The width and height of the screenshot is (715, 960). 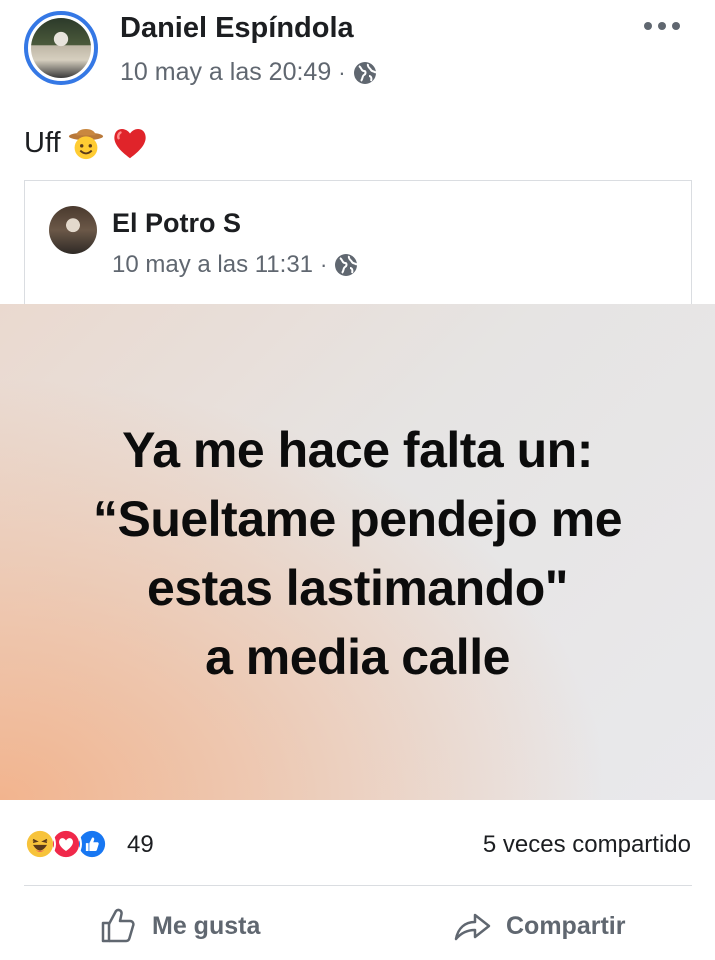 I want to click on image-text-line: estas lastimando", so click(x=357, y=588).